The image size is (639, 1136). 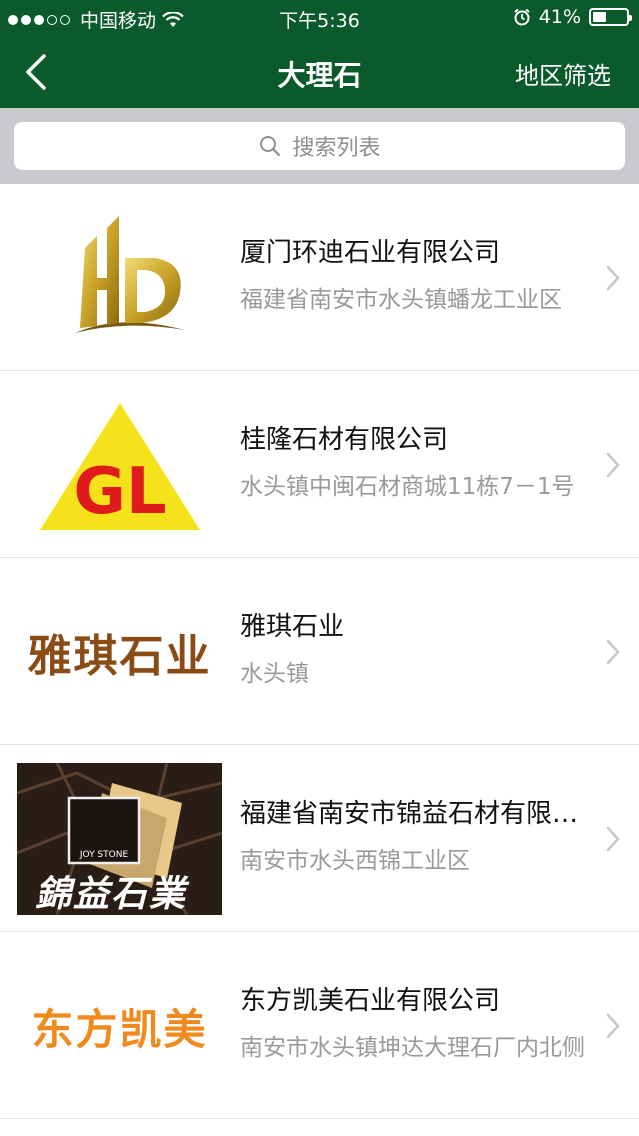 I want to click on company-name: 福建省南安市锦益石材有限公司, so click(x=412, y=814).